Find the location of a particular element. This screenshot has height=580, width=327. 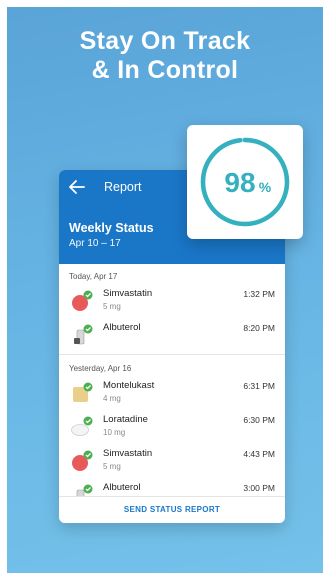

adherence-badge: 98 % is located at coordinates (245, 182).